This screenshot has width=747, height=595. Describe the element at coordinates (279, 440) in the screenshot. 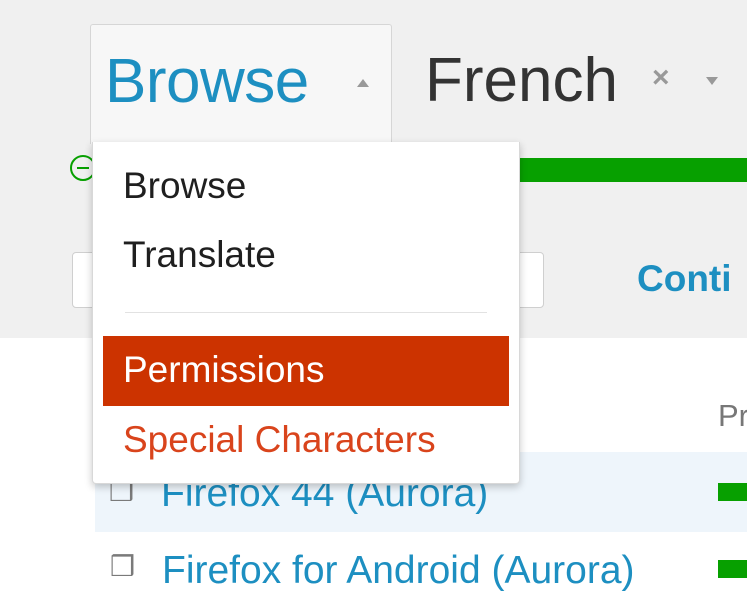

I see `menu-item-special-characters: Special Characters` at that location.